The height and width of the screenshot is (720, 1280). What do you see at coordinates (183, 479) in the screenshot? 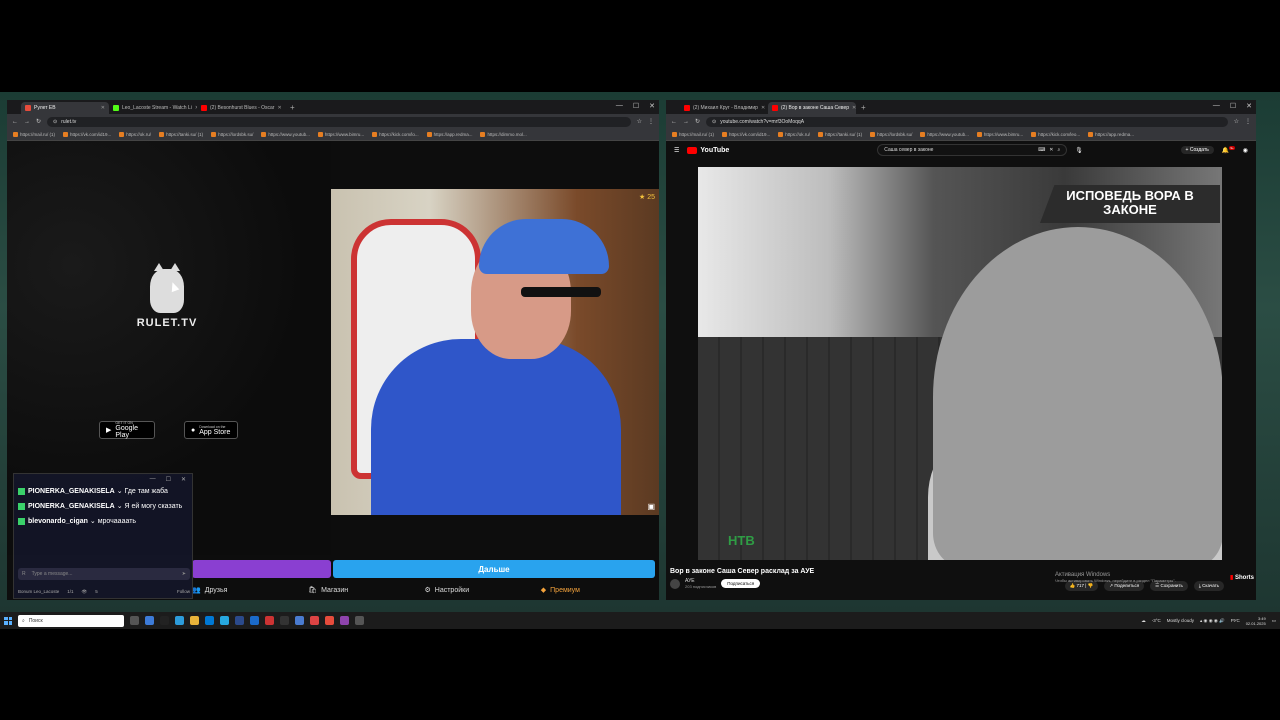
I see `close-icon: ✕` at bounding box center [183, 479].